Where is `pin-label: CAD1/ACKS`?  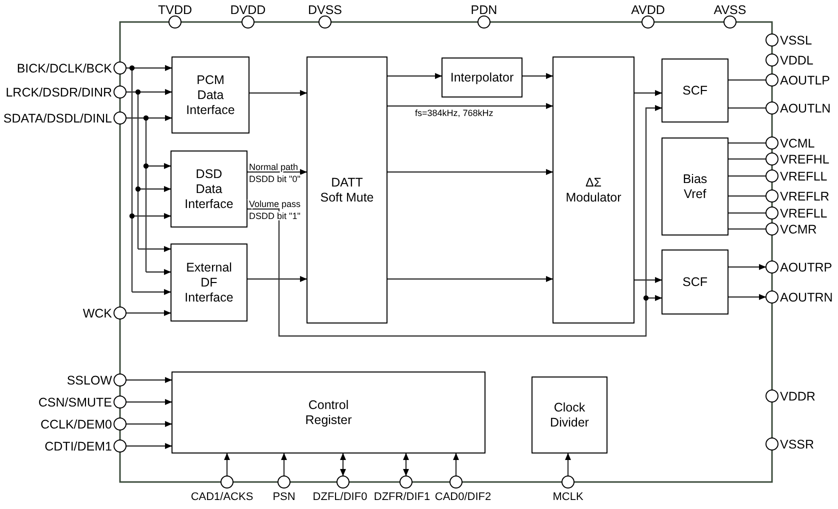 pin-label: CAD1/ACKS is located at coordinates (222, 497).